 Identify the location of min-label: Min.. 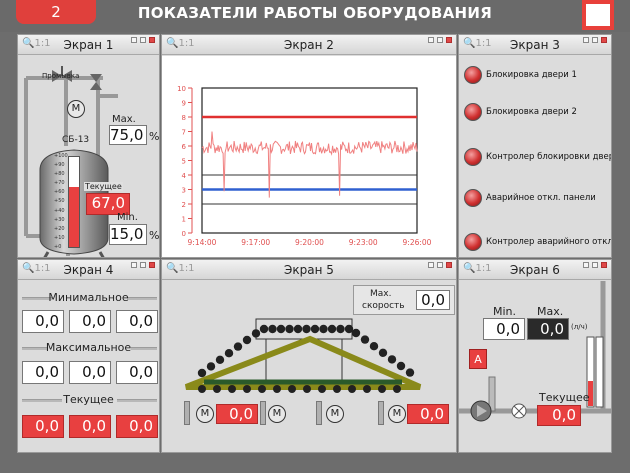
(505, 311).